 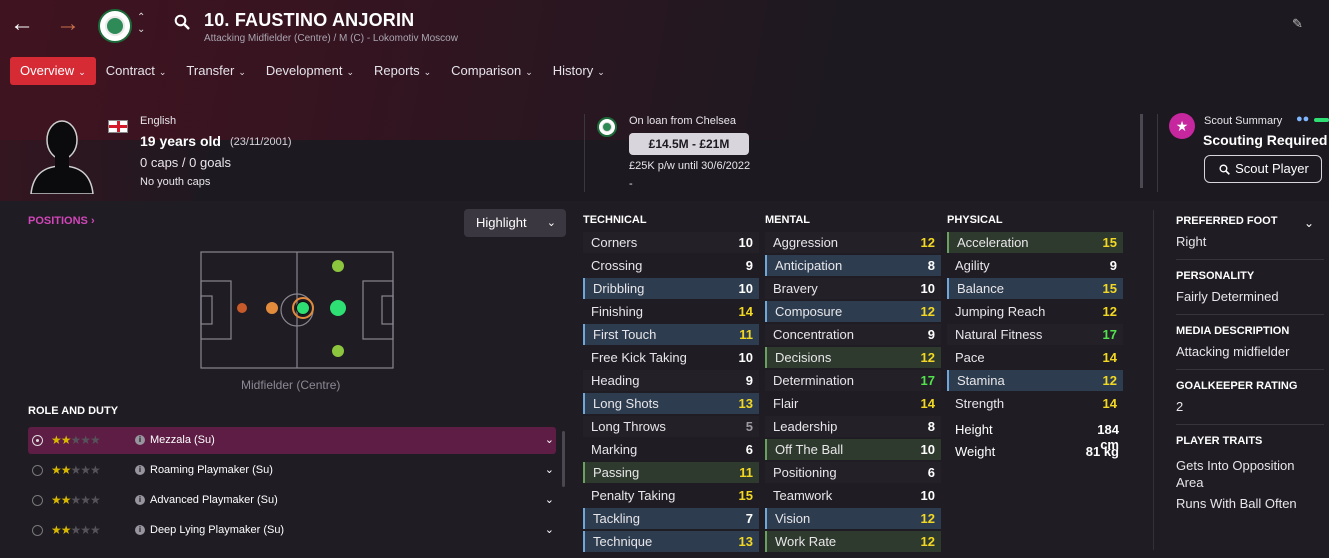 What do you see at coordinates (402, 71) in the screenshot?
I see `tab-reports: Reports ⌄` at bounding box center [402, 71].